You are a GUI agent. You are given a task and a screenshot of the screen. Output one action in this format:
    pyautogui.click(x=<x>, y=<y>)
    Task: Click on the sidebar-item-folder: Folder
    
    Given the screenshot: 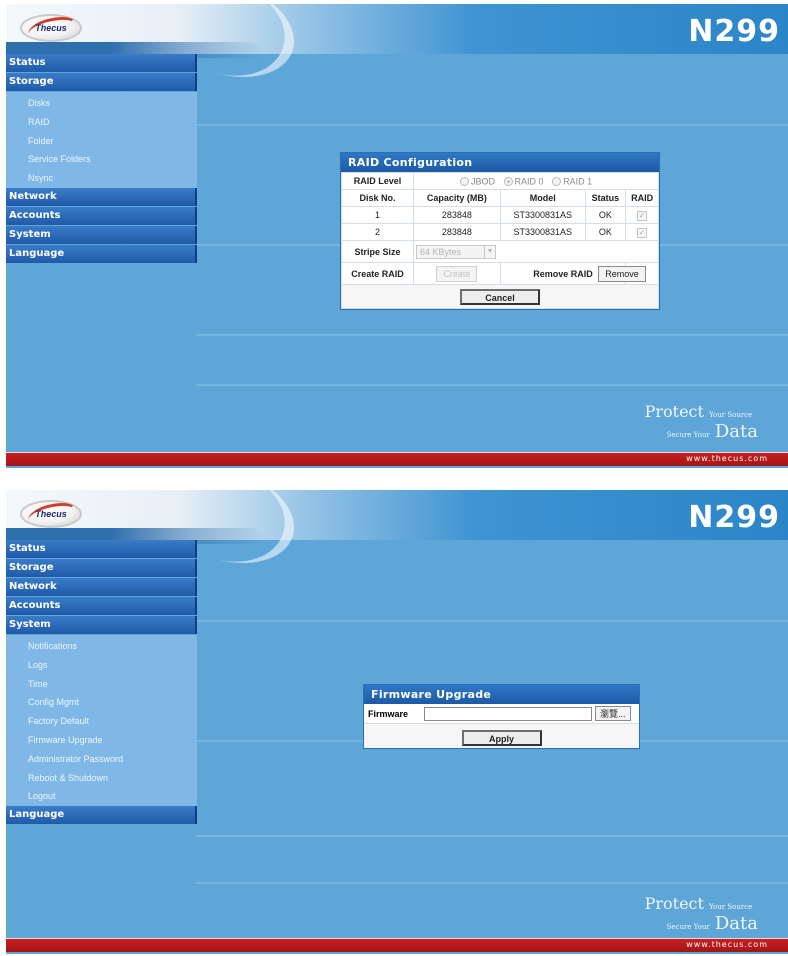 What is the action you would take?
    pyautogui.click(x=101, y=141)
    